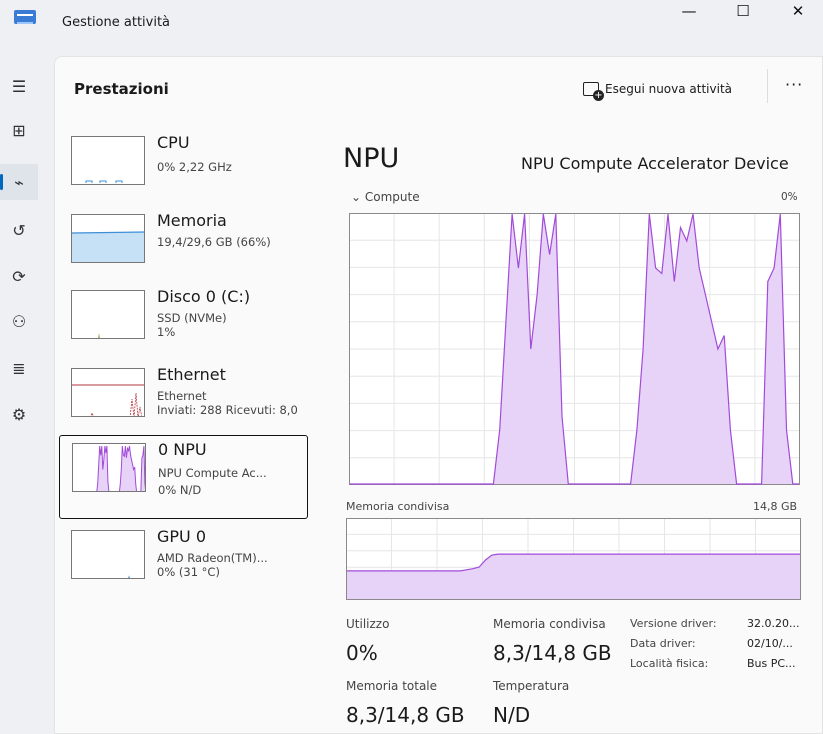 This screenshot has height=734, width=823. Describe the element at coordinates (358, 197) in the screenshot. I see `chevron-down-icon: ⌄` at that location.